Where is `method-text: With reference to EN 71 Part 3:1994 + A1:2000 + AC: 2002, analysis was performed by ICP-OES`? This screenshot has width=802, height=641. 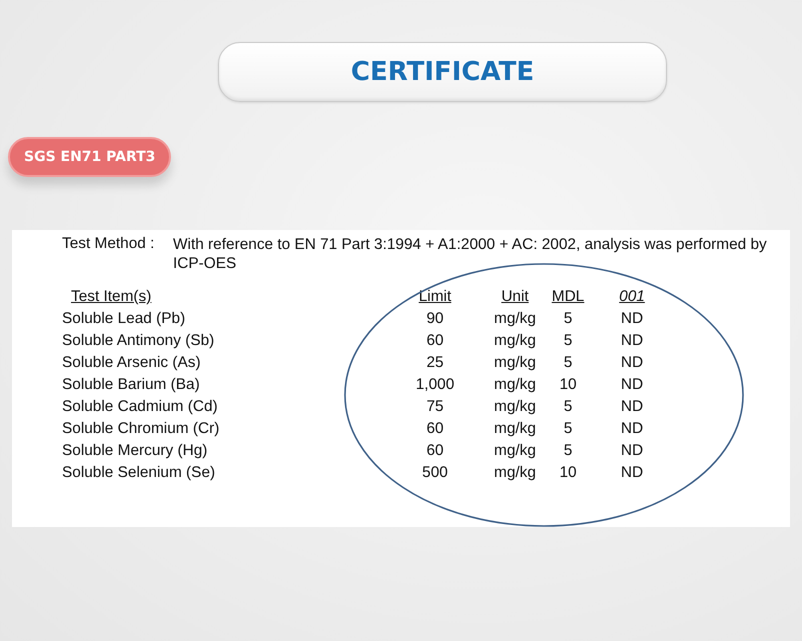 method-text: With reference to EN 71 Part 3:1994 + A1:2000 + AC: 2002, analysis was performed by ICP-OES is located at coordinates (470, 254).